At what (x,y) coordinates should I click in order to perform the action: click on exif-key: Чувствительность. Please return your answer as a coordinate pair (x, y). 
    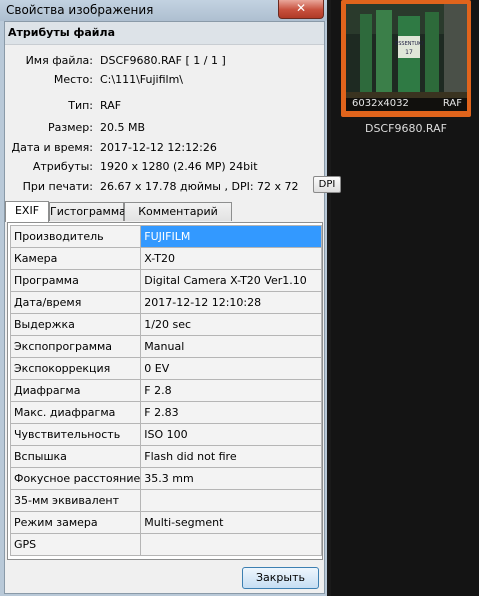
    Looking at the image, I should click on (75, 434).